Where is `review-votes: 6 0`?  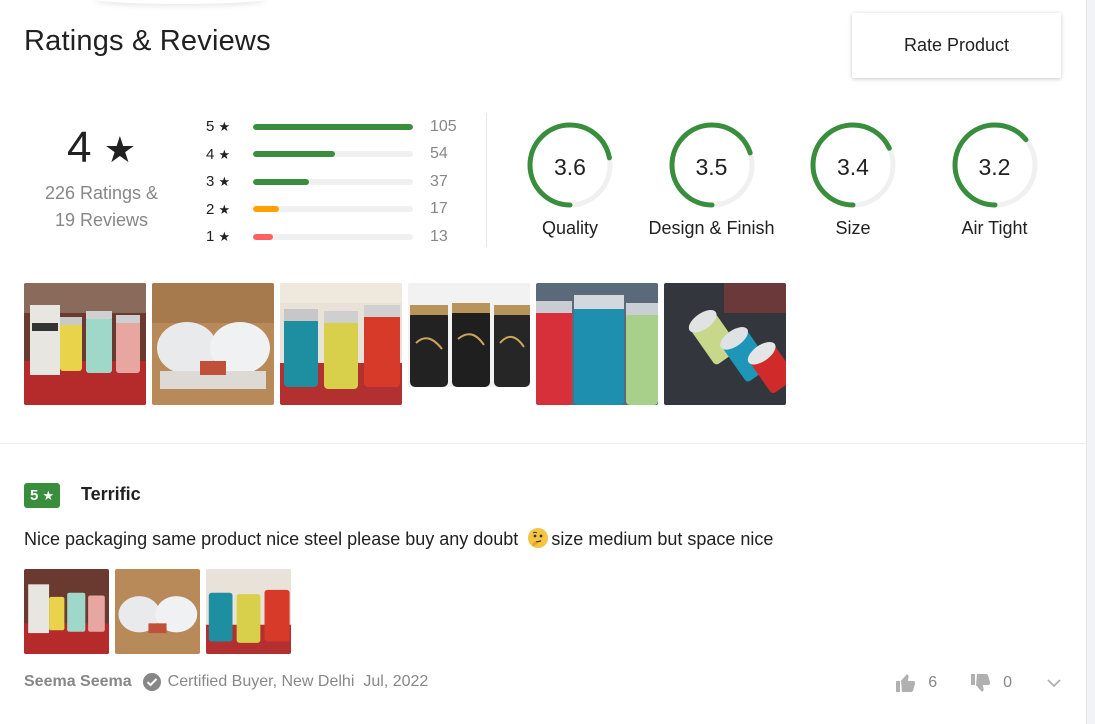 review-votes: 6 0 is located at coordinates (979, 683).